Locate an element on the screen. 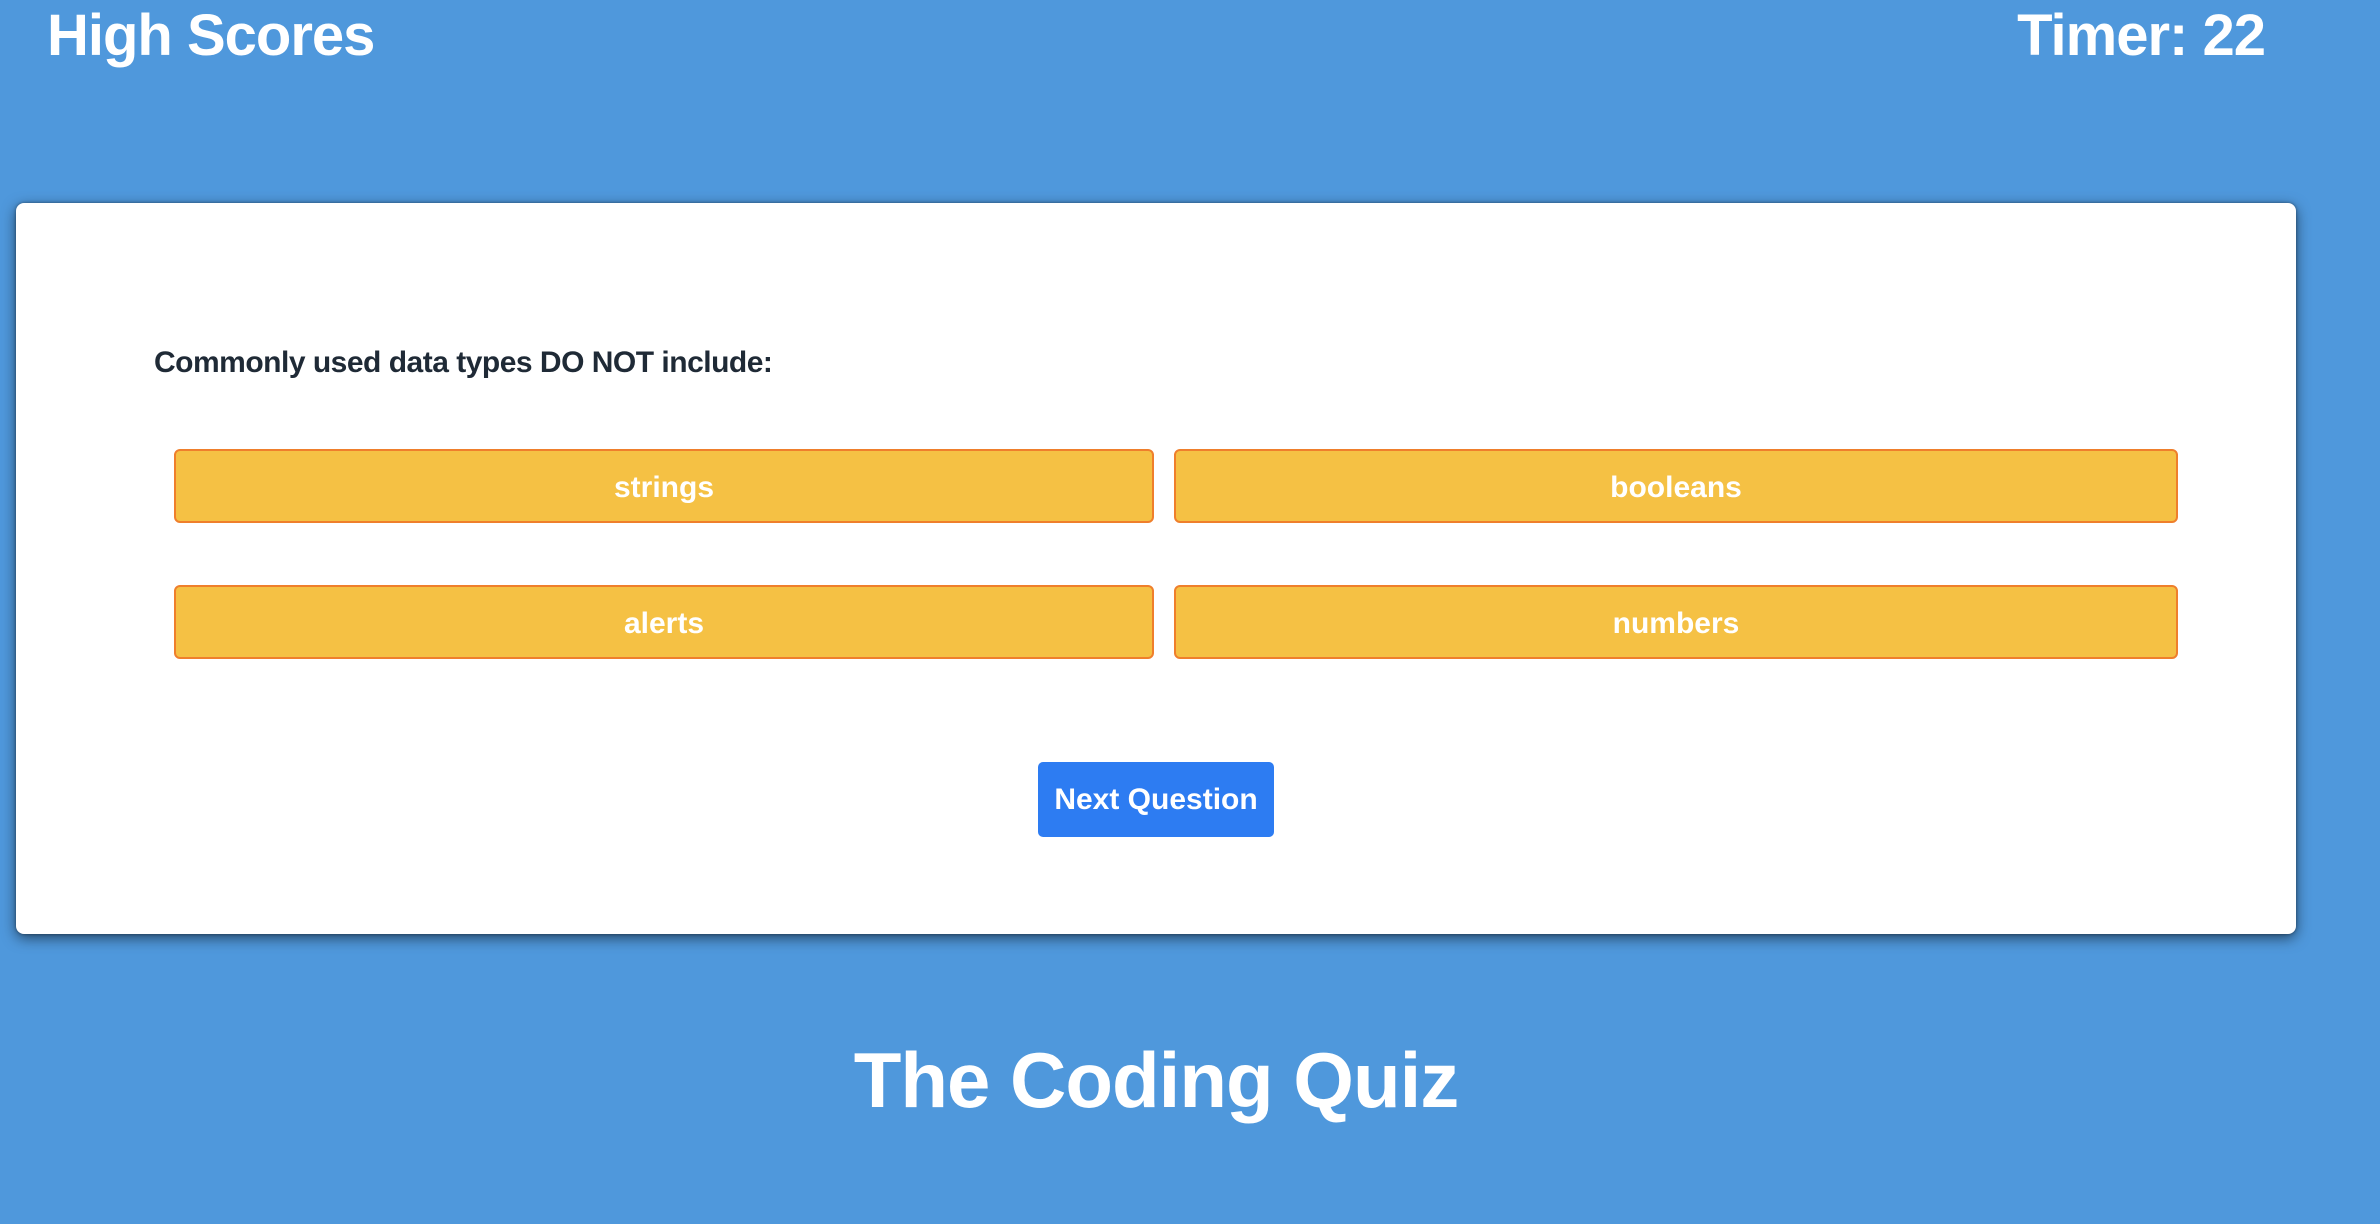 This screenshot has width=2380, height=1224. next-question-button: Next Question is located at coordinates (1156, 799).